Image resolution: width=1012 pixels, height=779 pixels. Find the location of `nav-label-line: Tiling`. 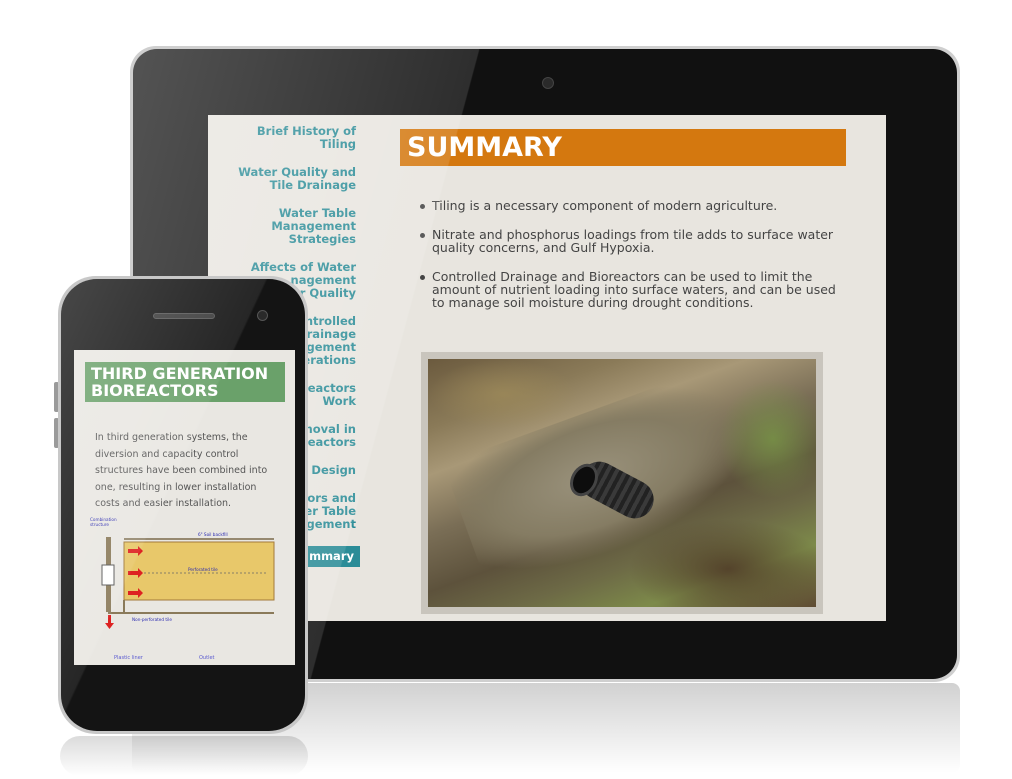

nav-label-line: Tiling is located at coordinates (337, 144).